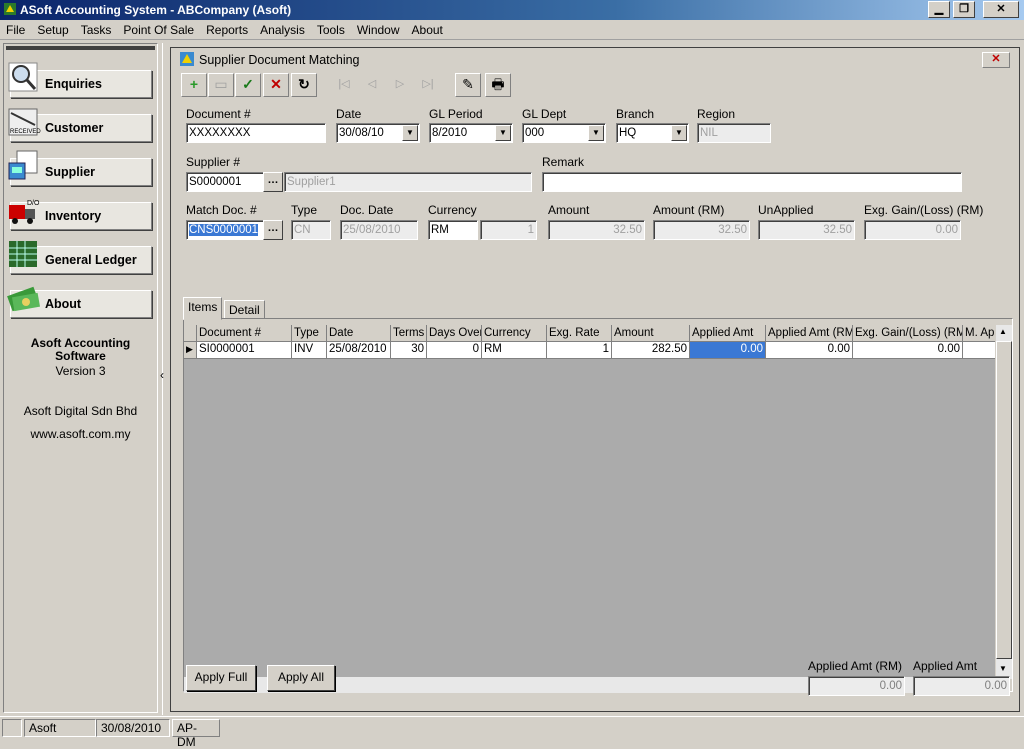 The height and width of the screenshot is (749, 1024). Describe the element at coordinates (96, 30) in the screenshot. I see `menu-tasks: Tasks` at that location.